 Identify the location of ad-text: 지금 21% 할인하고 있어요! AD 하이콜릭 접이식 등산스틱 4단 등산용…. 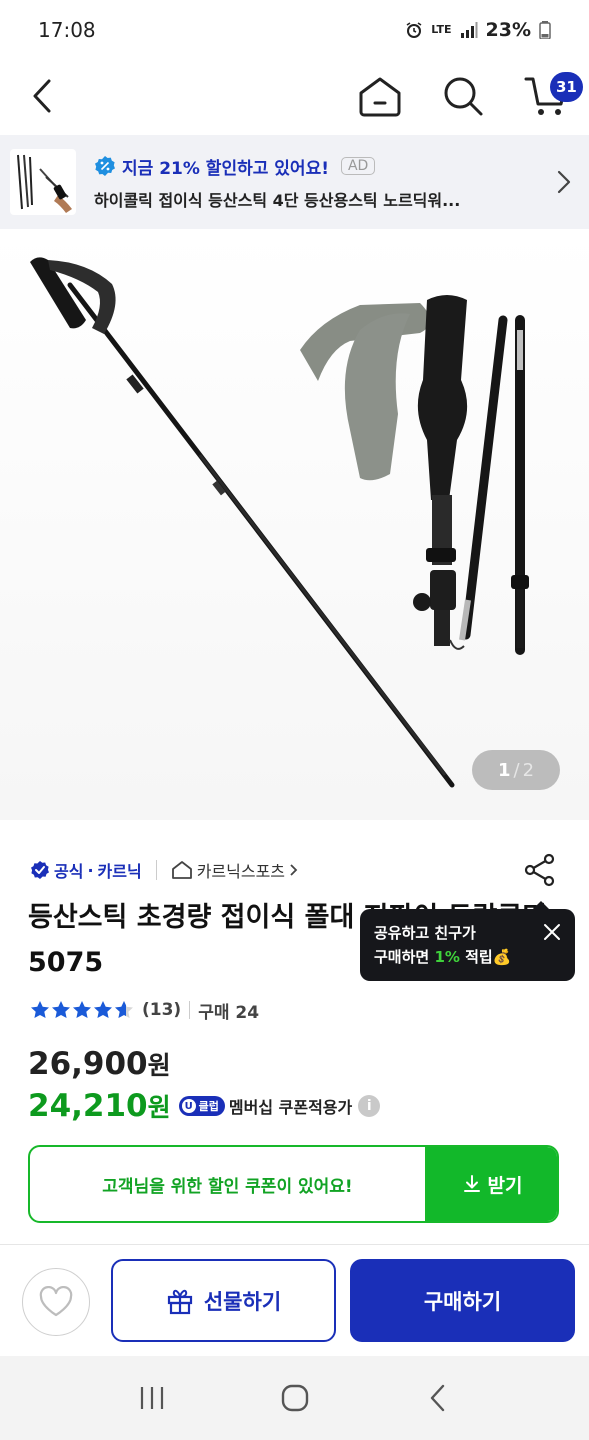
(316, 182).